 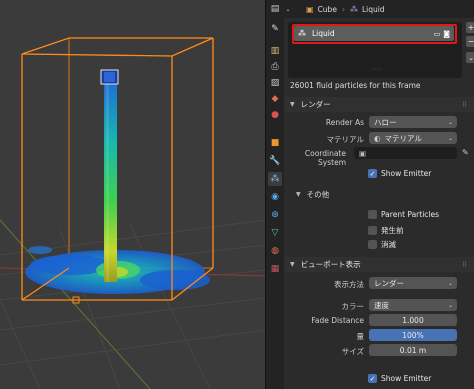 I want to click on render-panel-title: レンダー, so click(x=315, y=104).